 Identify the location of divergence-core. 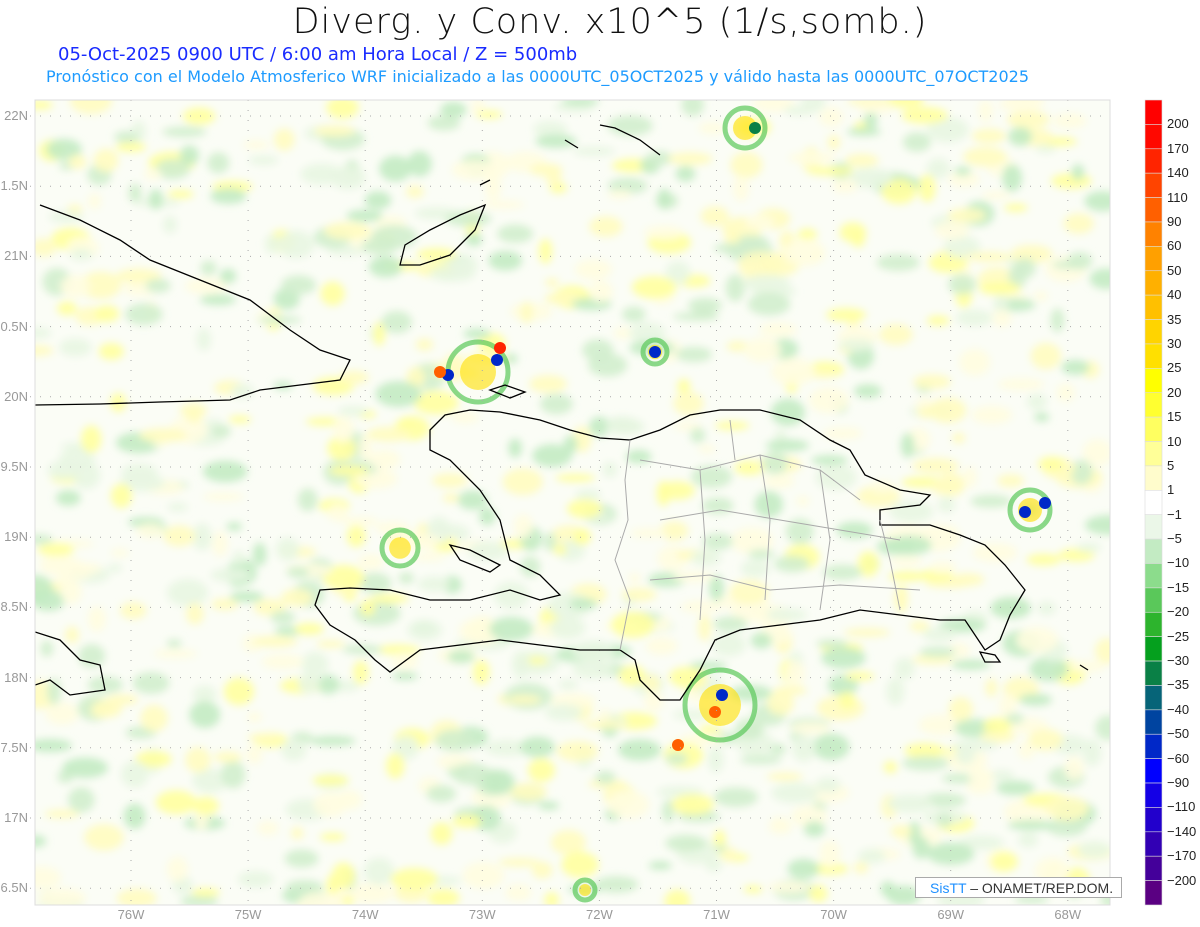
(478, 372).